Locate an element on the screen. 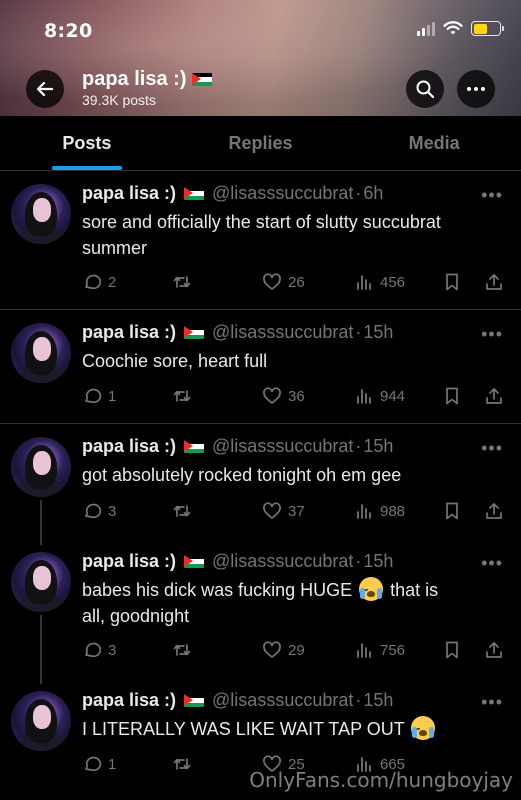 Image resolution: width=521 pixels, height=800 pixels. wifi-icon is located at coordinates (453, 28).